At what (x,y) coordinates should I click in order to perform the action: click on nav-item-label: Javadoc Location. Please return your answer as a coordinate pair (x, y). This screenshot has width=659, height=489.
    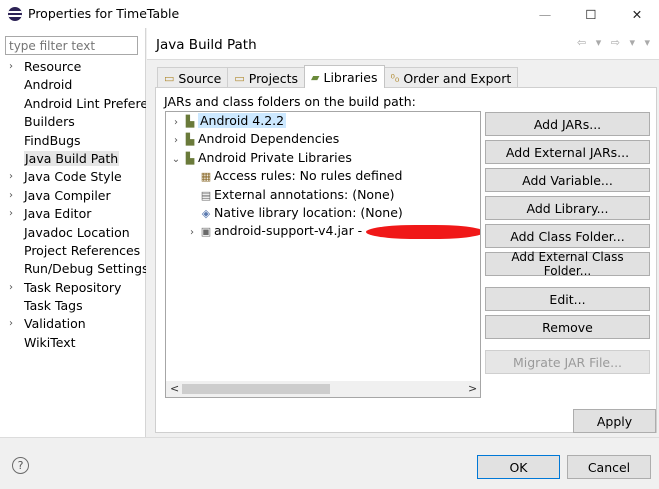
    Looking at the image, I should click on (77, 232).